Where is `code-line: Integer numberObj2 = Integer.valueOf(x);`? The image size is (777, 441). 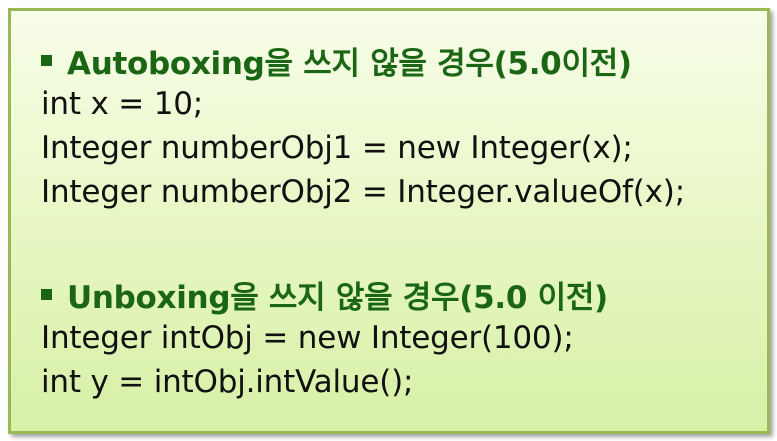 code-line: Integer numberObj2 = Integer.valueOf(x); is located at coordinates (363, 192).